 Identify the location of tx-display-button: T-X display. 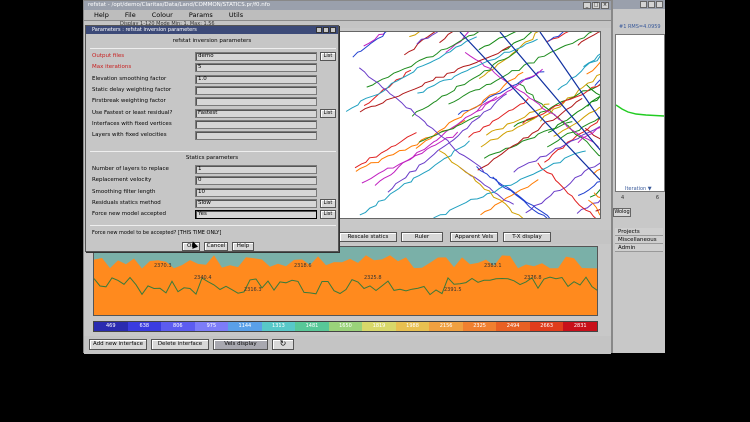
(527, 237).